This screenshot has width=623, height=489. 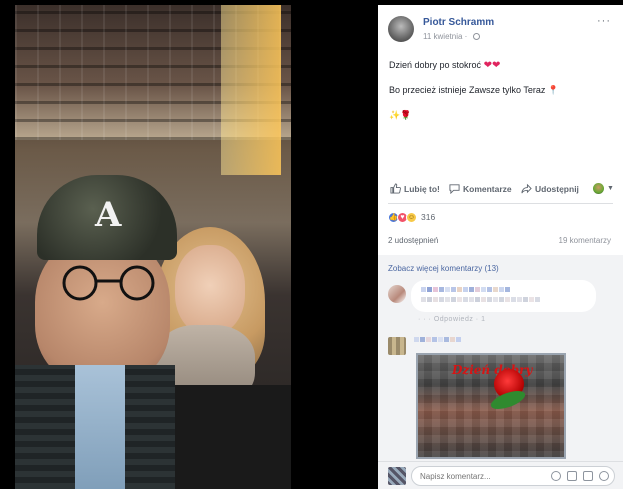 What do you see at coordinates (604, 21) in the screenshot?
I see `more-options-button: ···` at bounding box center [604, 21].